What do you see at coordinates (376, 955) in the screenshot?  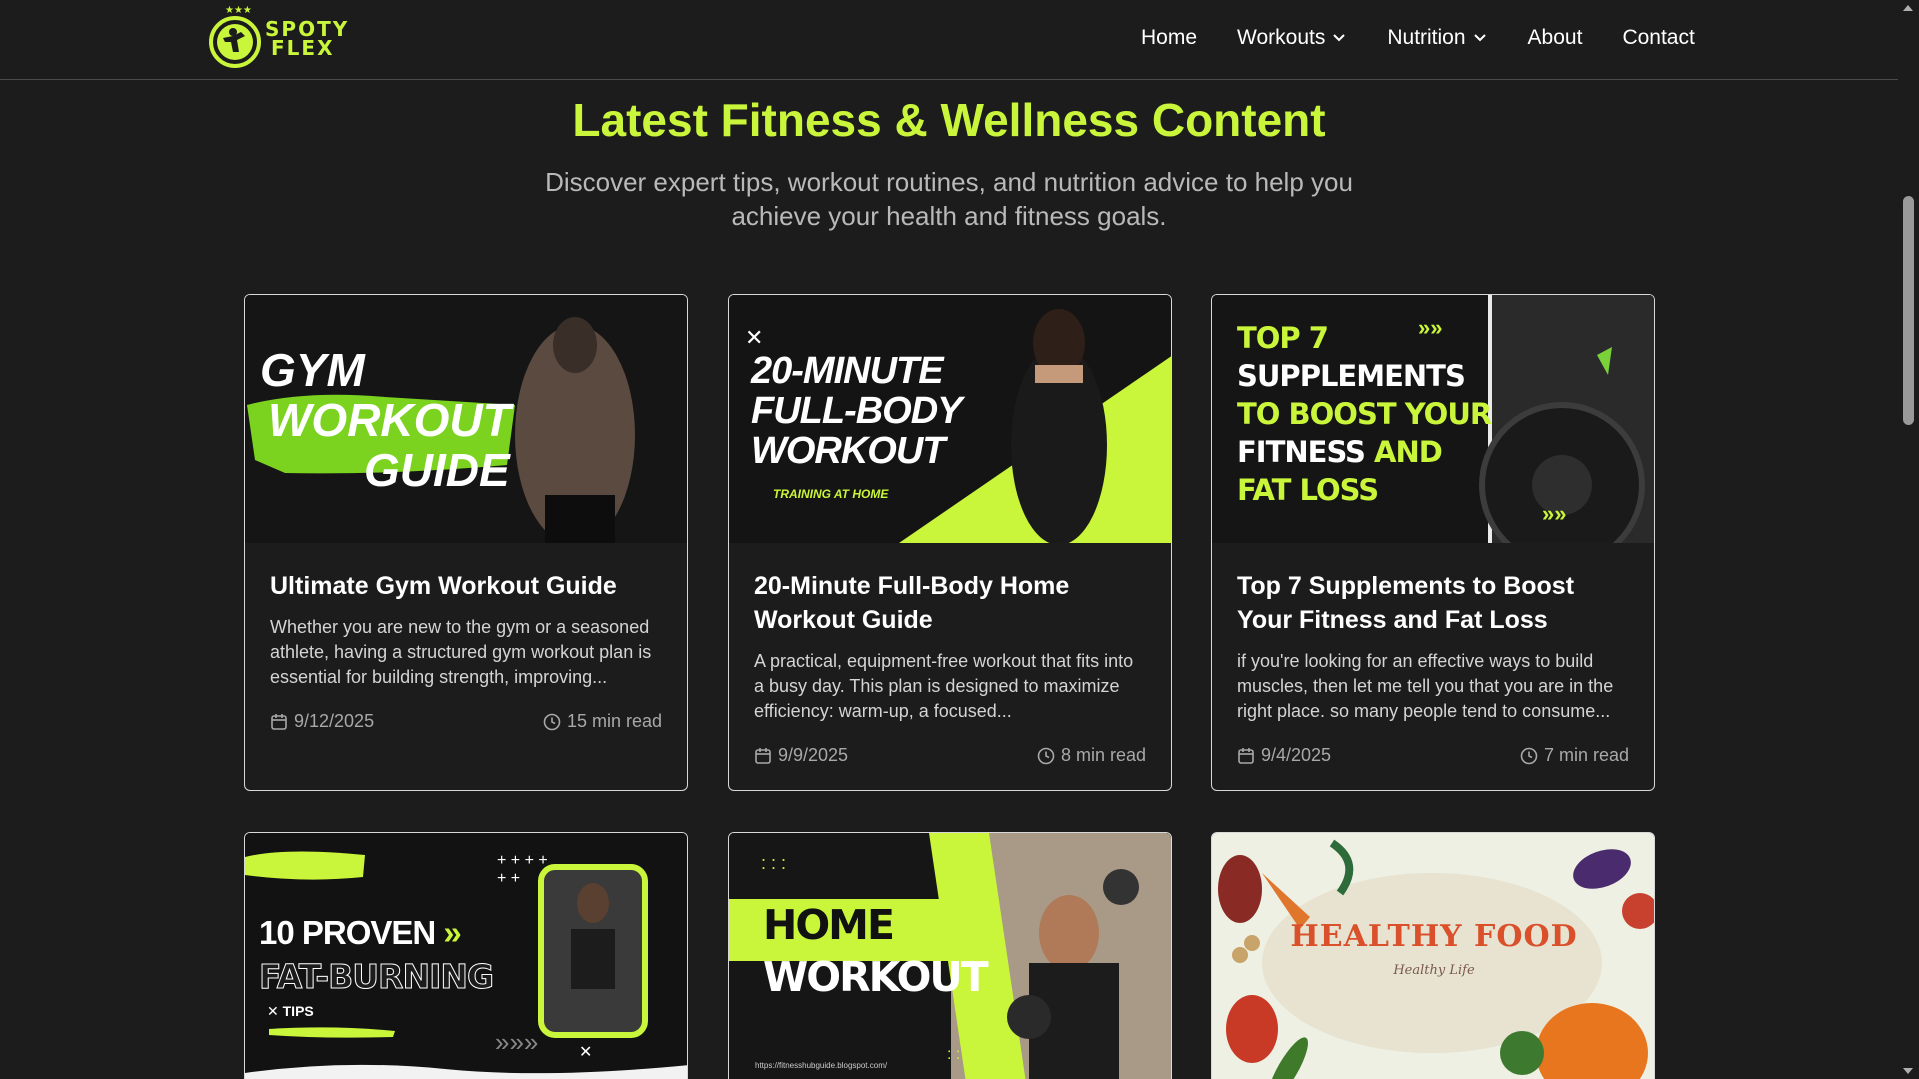 I see `thumb-text: 10 PROVEN » FAT-BURNING` at bounding box center [376, 955].